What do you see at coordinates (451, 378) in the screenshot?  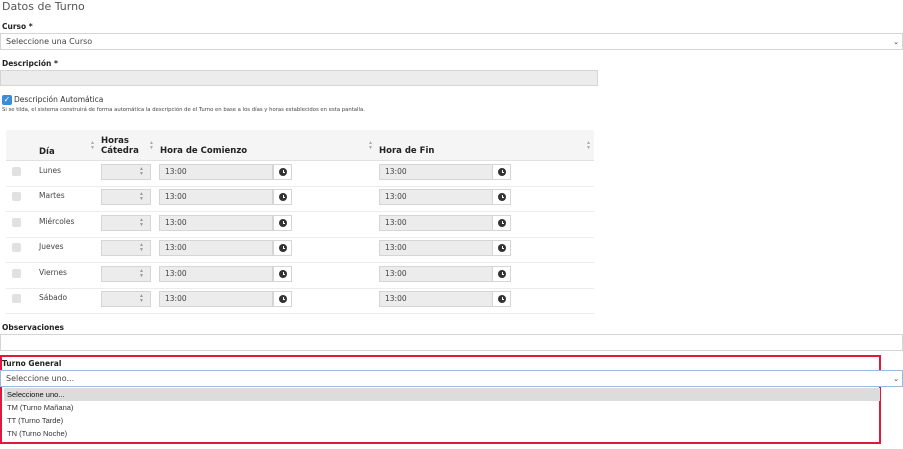 I see `turno-general-select: Seleccione uno... ⌄` at bounding box center [451, 378].